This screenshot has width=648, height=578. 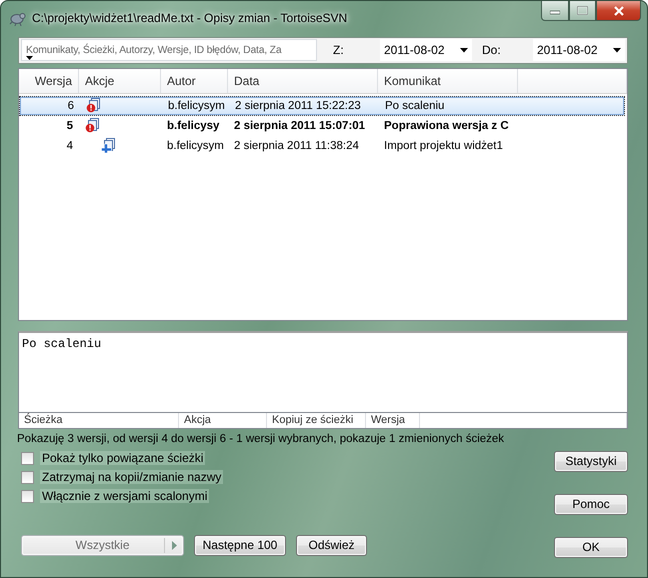 I want to click on column-header: Autor, so click(x=194, y=80).